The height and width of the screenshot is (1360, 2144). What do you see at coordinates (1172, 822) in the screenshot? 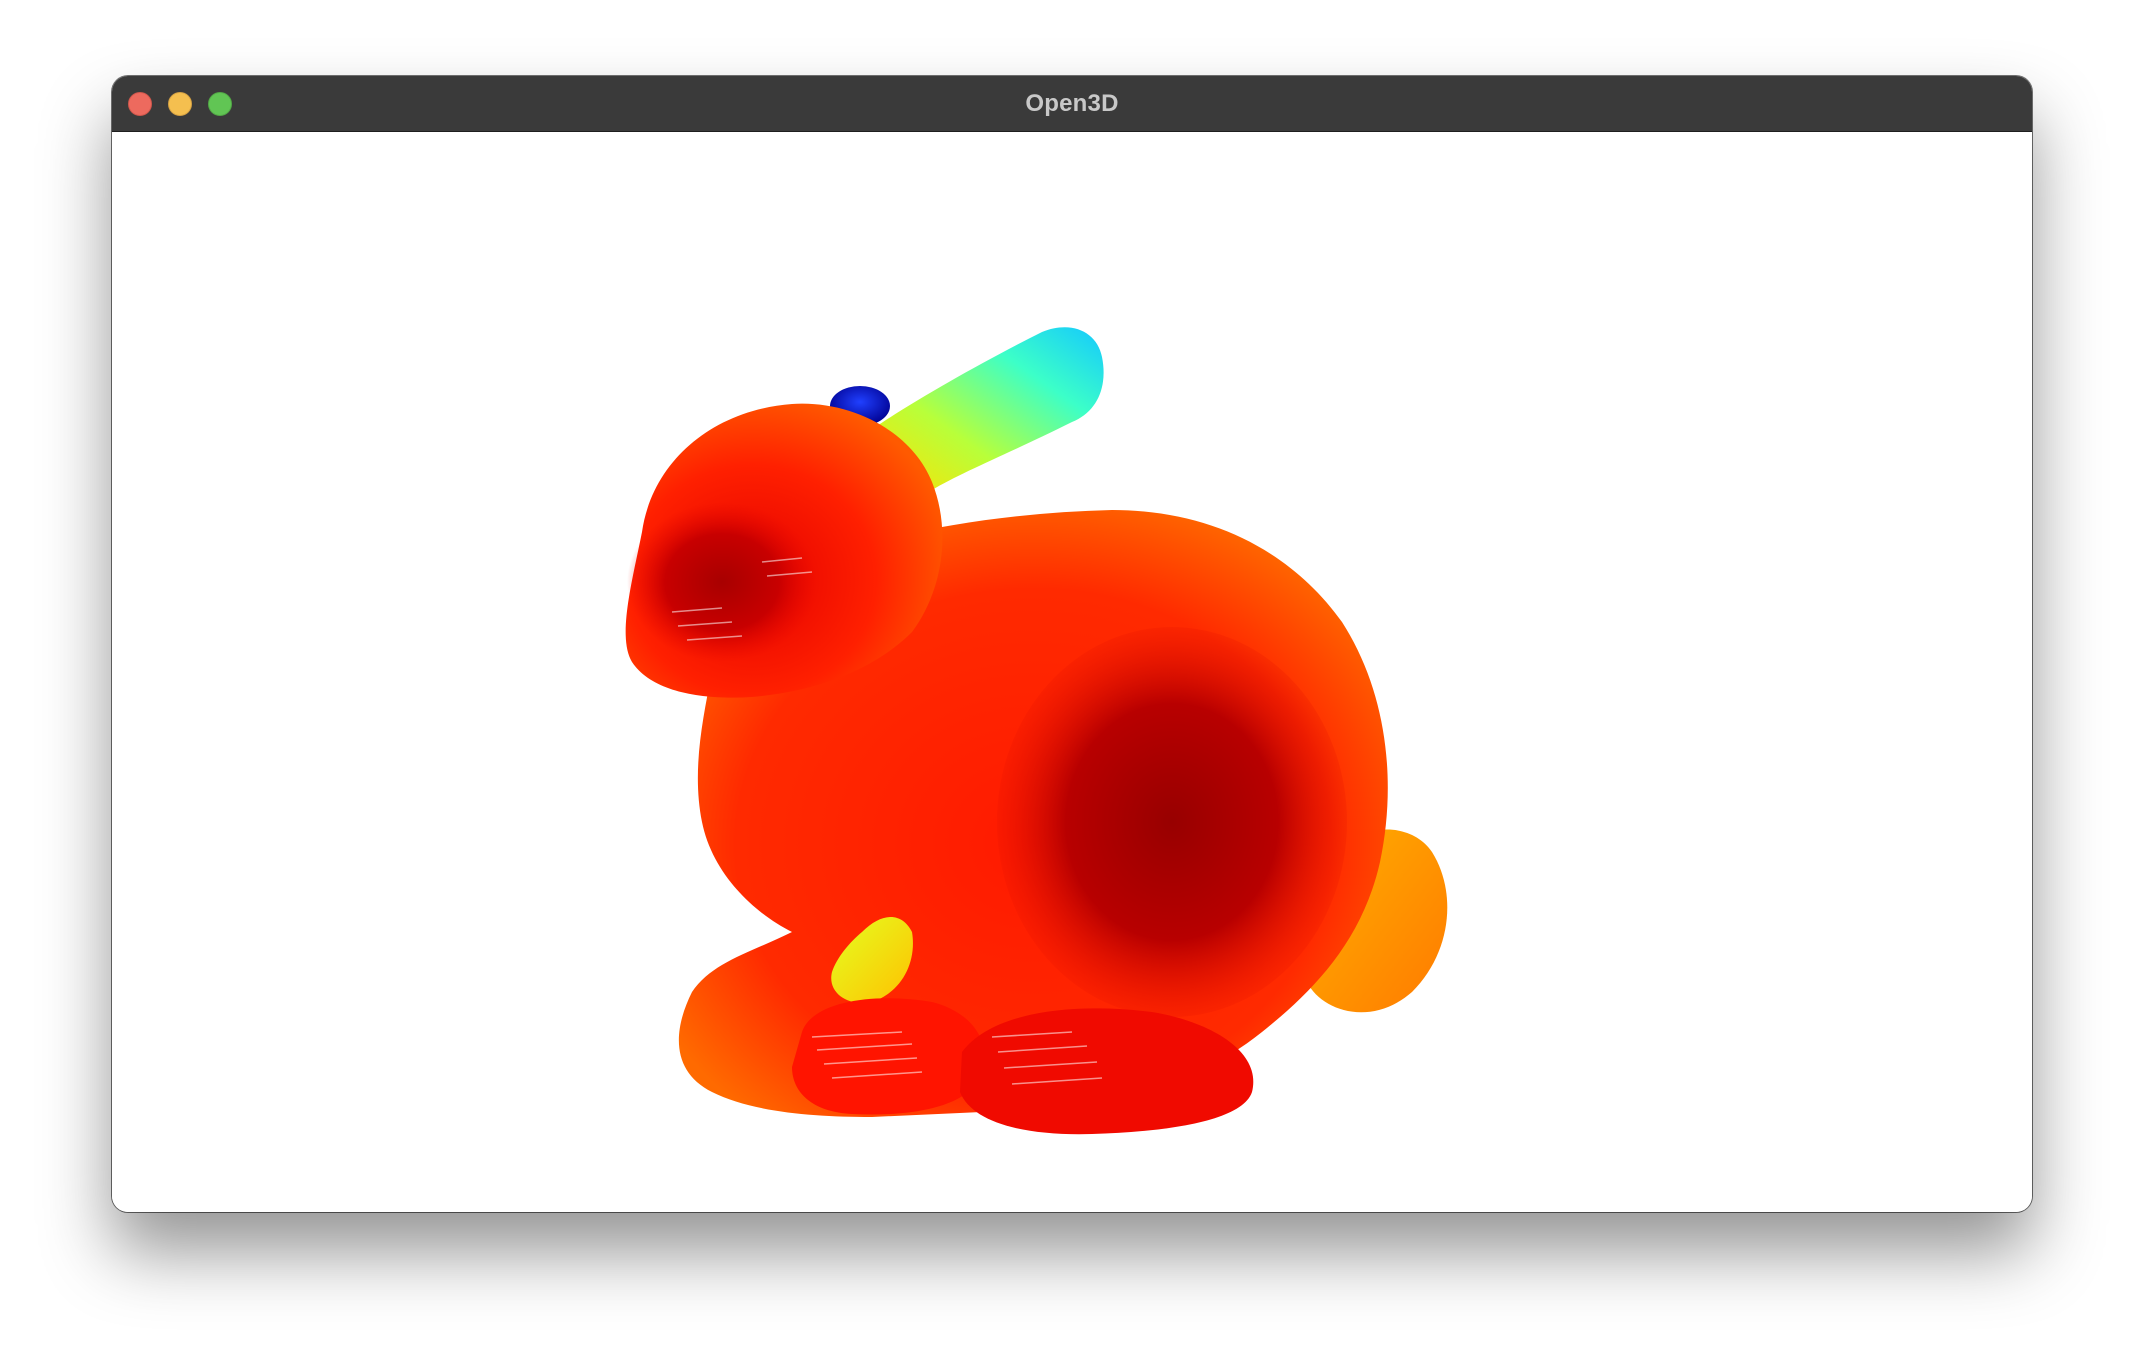
I see `hip-shading` at bounding box center [1172, 822].